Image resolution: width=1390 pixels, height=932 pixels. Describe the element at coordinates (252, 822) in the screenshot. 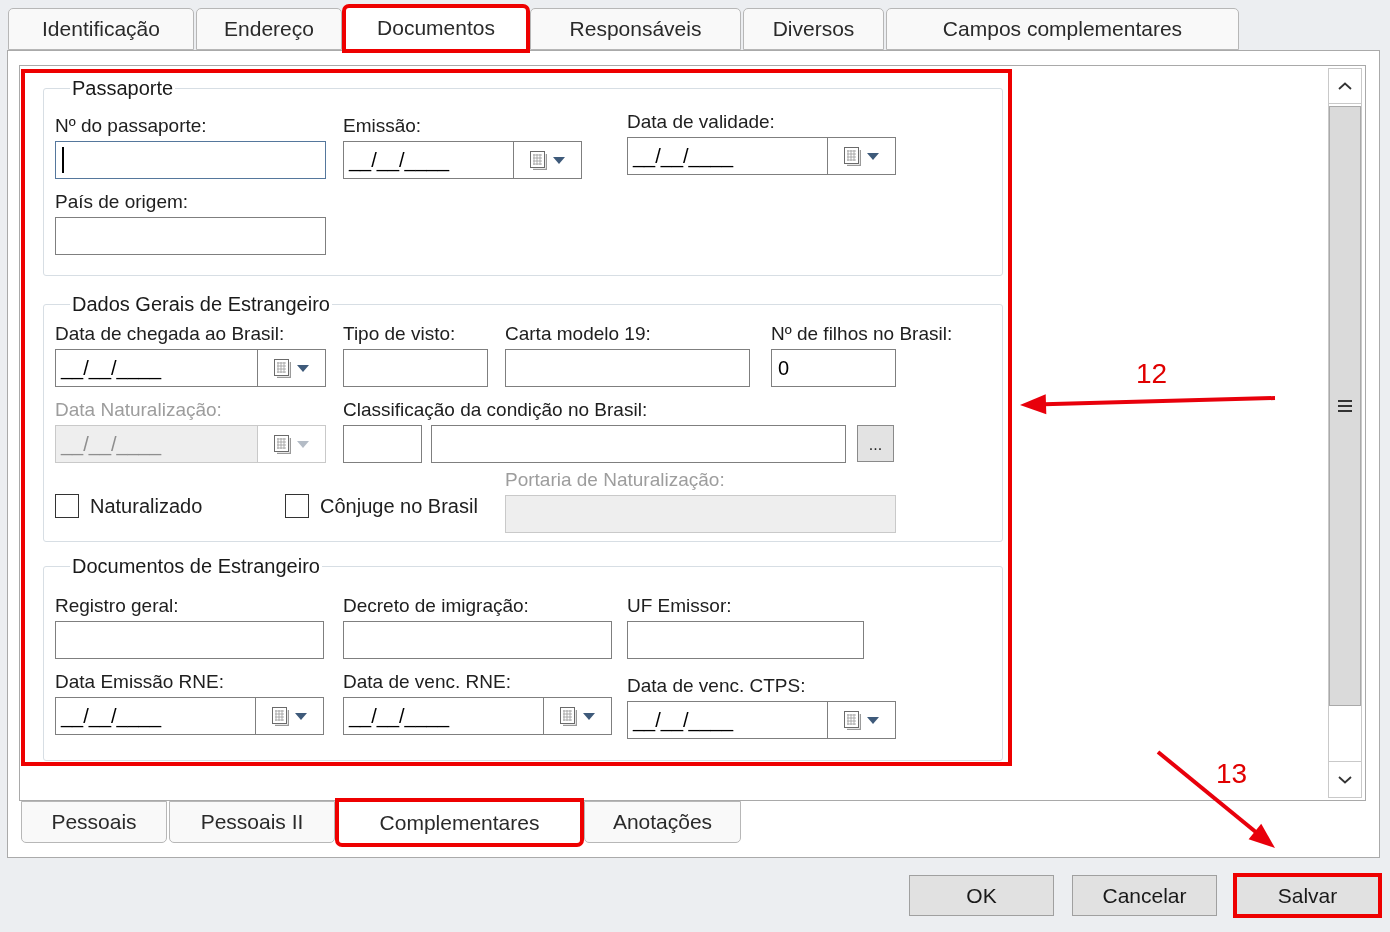

I see `tab: Pessoais II` at that location.